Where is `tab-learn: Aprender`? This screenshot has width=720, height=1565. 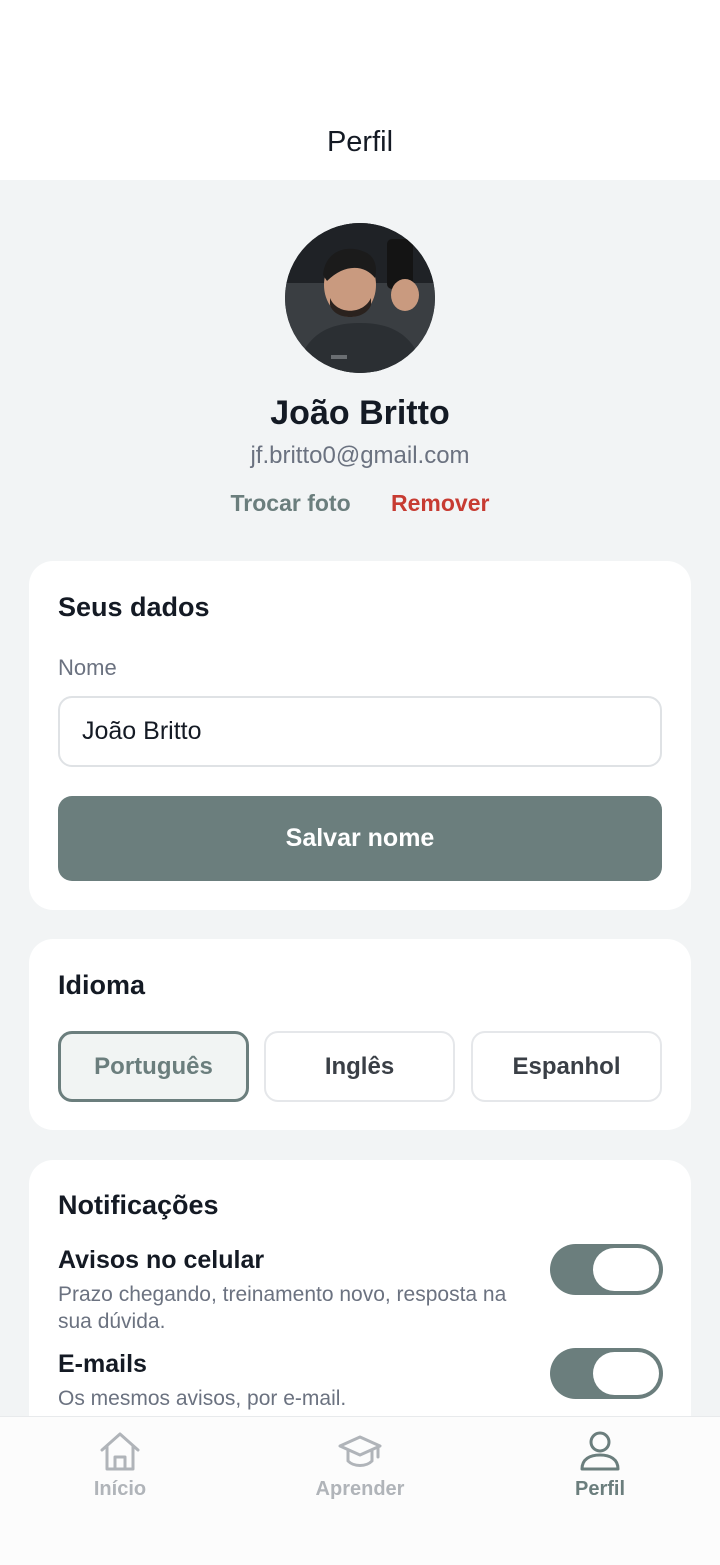
tab-learn: Aprender is located at coordinates (360, 1472).